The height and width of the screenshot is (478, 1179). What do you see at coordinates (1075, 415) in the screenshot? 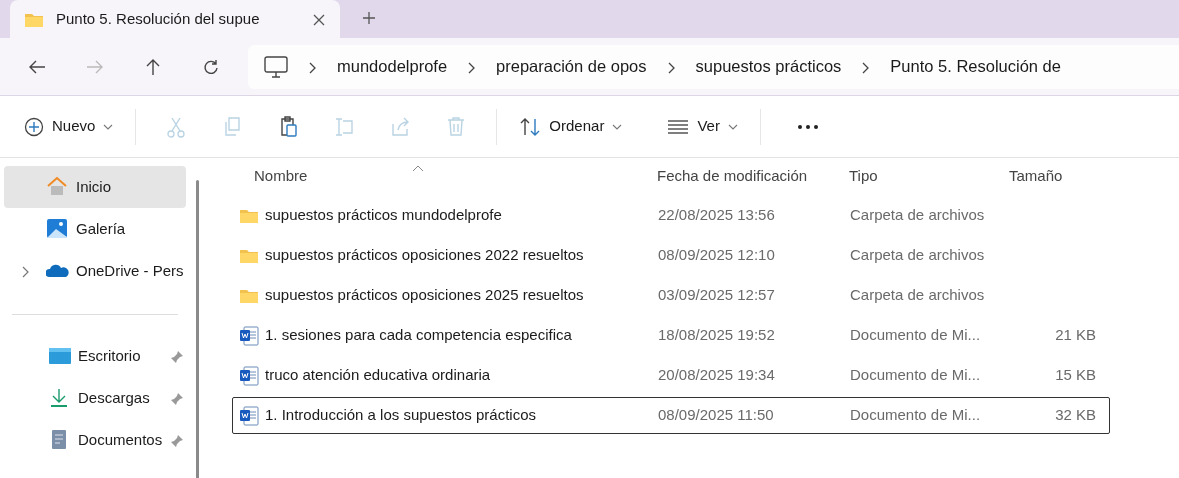
I see `file-size: 32 KB` at bounding box center [1075, 415].